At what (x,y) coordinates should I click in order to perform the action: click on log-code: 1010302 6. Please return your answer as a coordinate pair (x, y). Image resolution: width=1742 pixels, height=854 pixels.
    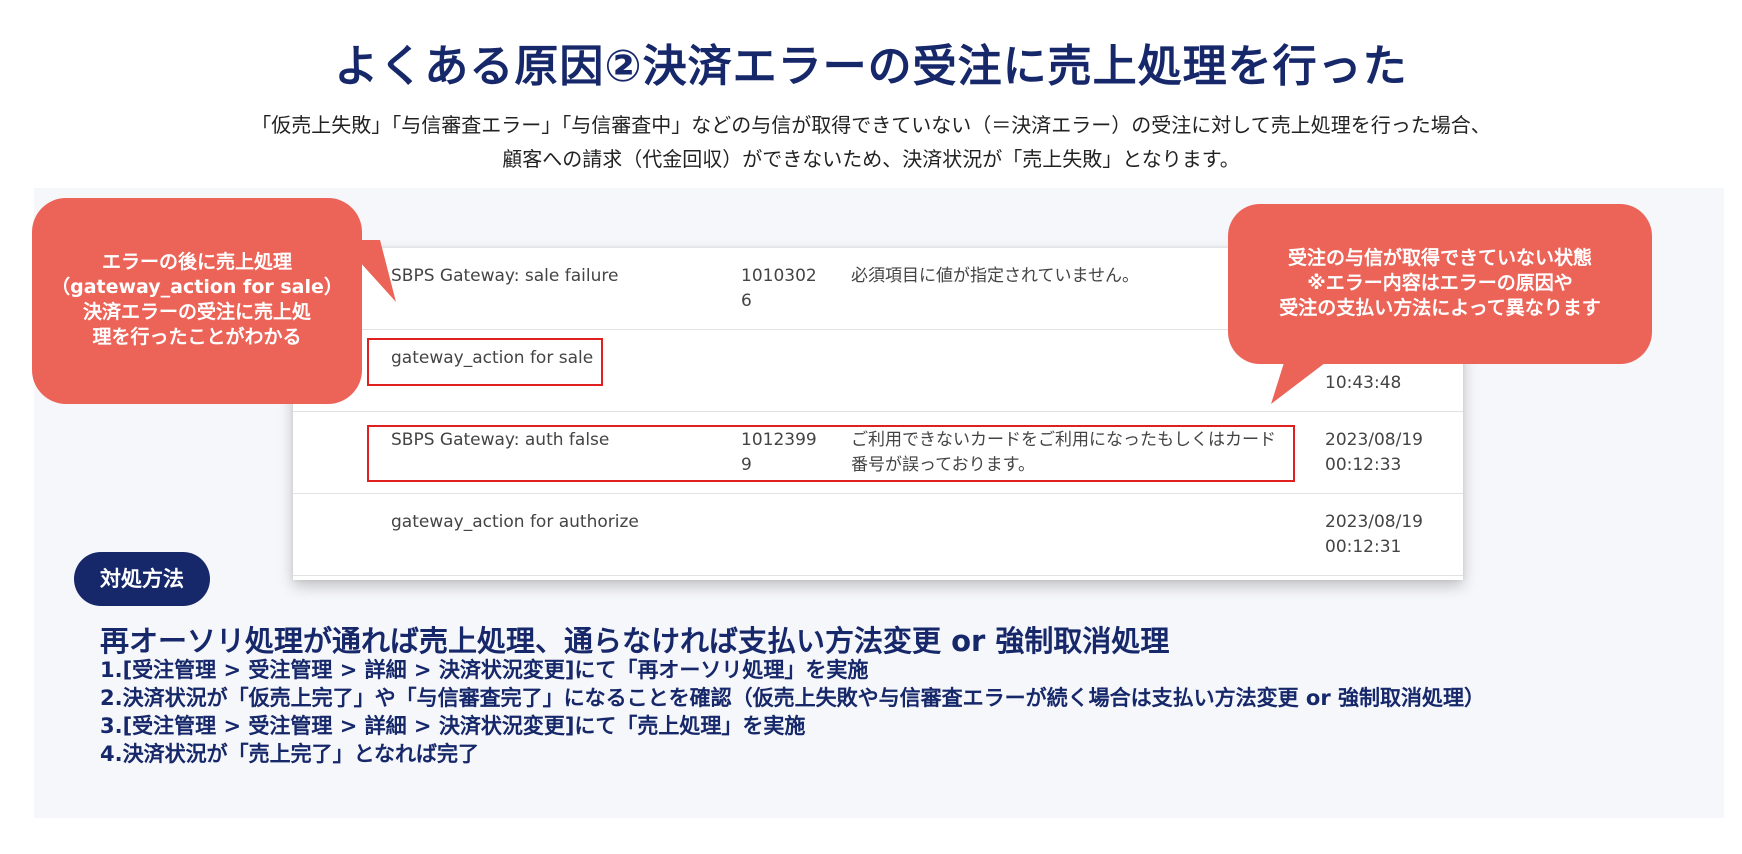
    Looking at the image, I should click on (779, 288).